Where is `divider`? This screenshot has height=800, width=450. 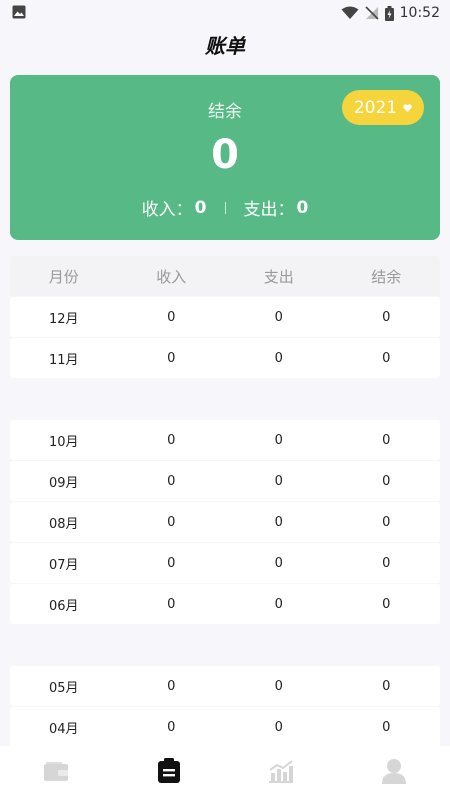 divider is located at coordinates (225, 207).